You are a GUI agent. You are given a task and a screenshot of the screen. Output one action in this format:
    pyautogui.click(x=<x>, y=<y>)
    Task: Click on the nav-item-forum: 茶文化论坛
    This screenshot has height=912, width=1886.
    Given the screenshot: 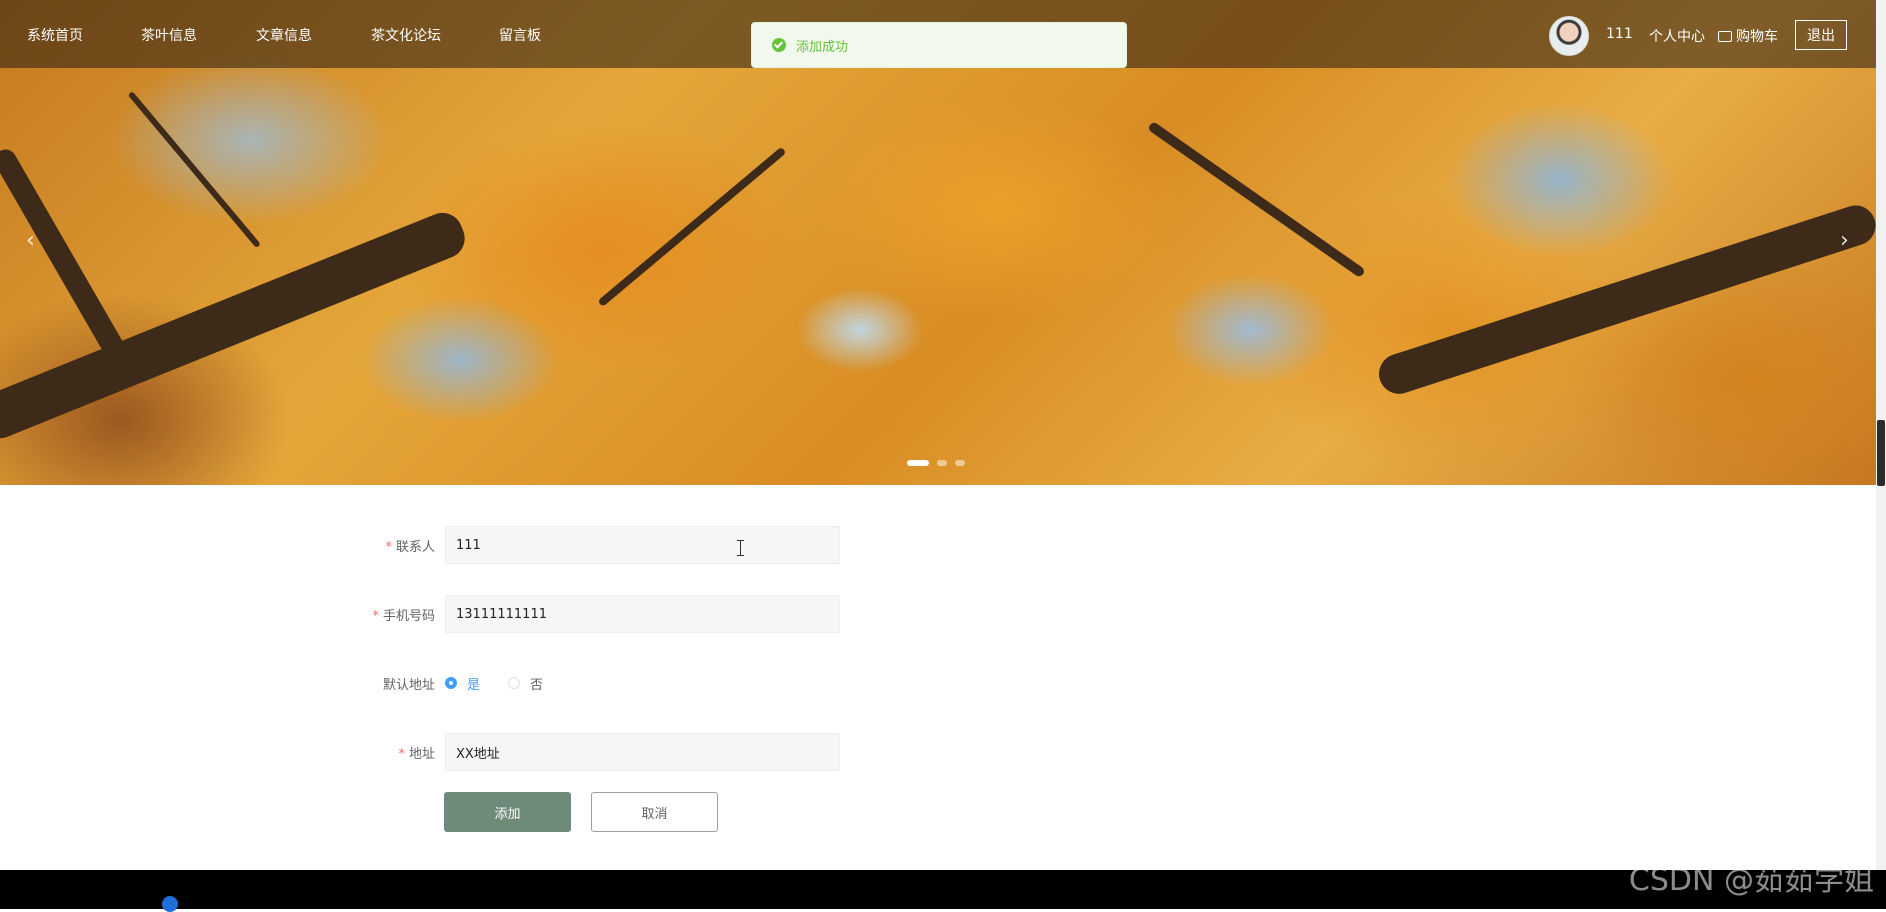 What is the action you would take?
    pyautogui.click(x=406, y=35)
    